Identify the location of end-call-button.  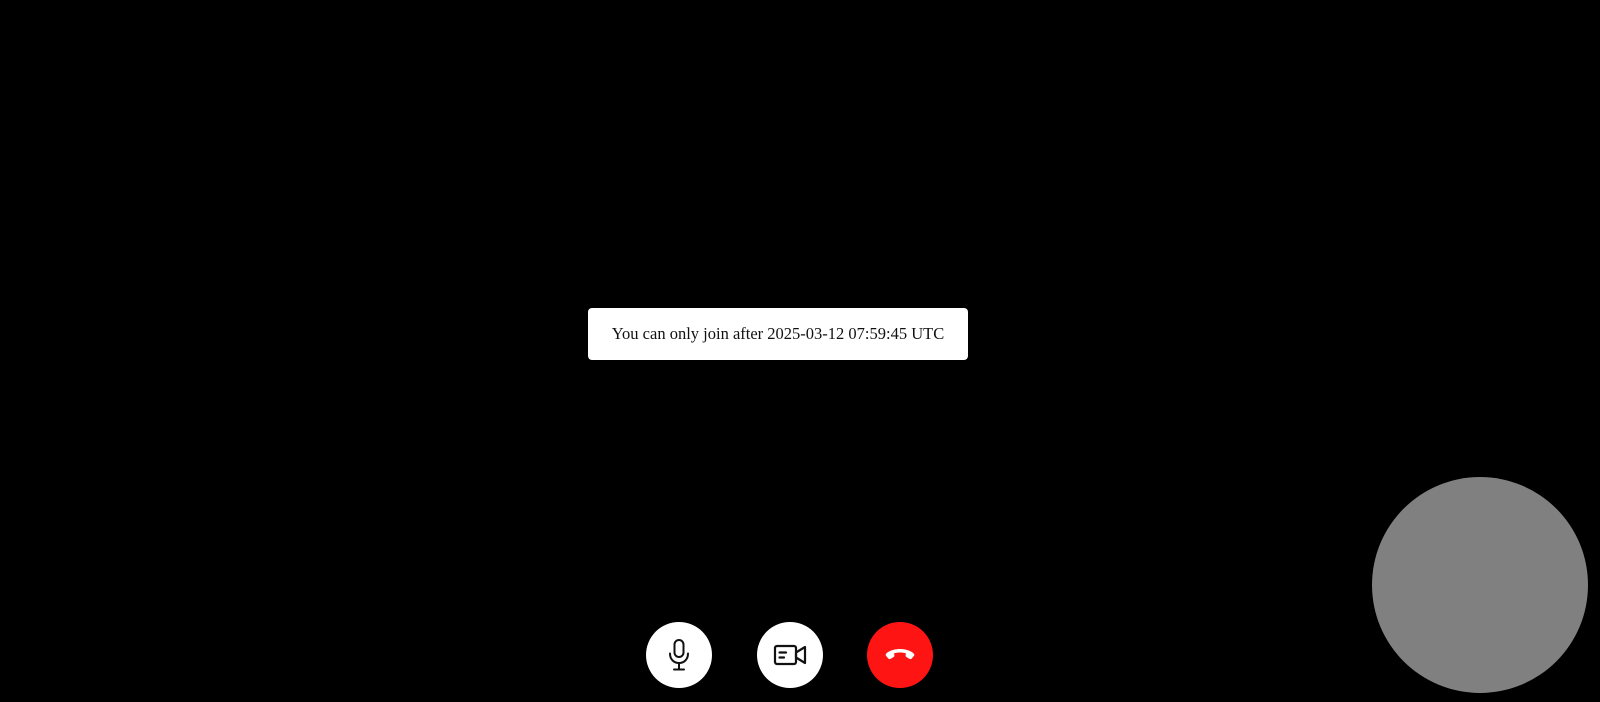
(900, 655).